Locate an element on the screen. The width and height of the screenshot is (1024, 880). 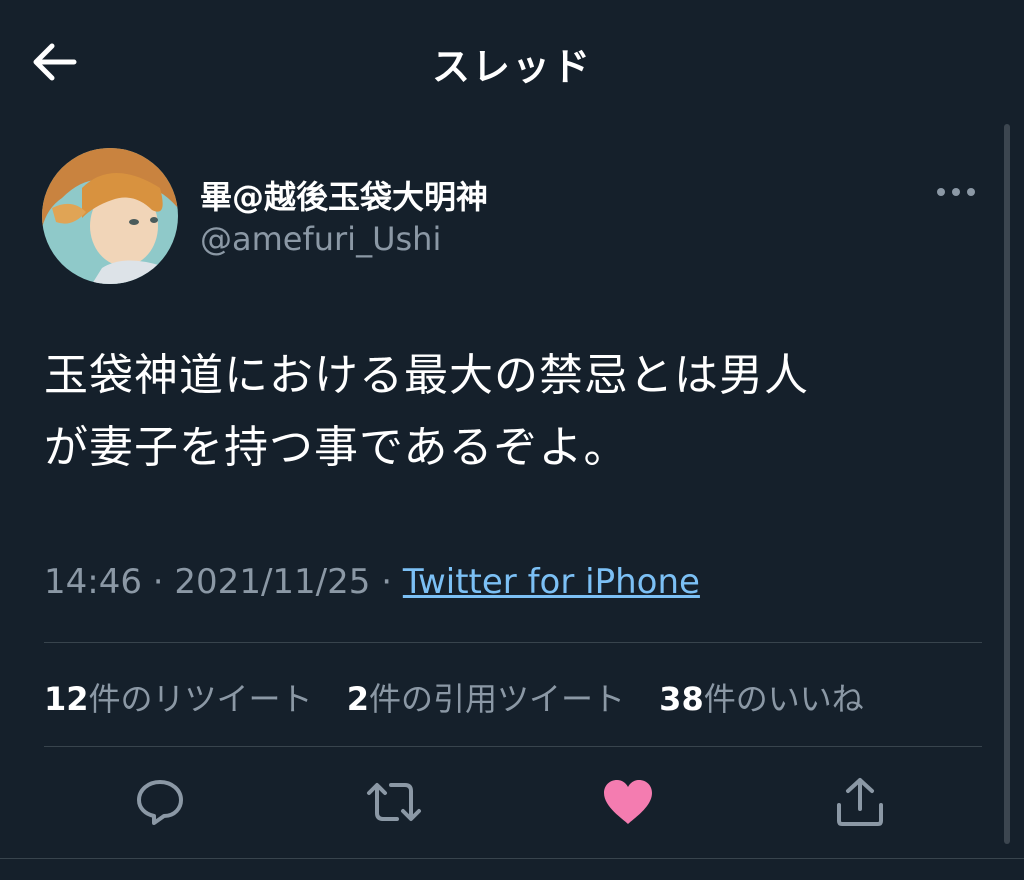
avatar is located at coordinates (110, 216).